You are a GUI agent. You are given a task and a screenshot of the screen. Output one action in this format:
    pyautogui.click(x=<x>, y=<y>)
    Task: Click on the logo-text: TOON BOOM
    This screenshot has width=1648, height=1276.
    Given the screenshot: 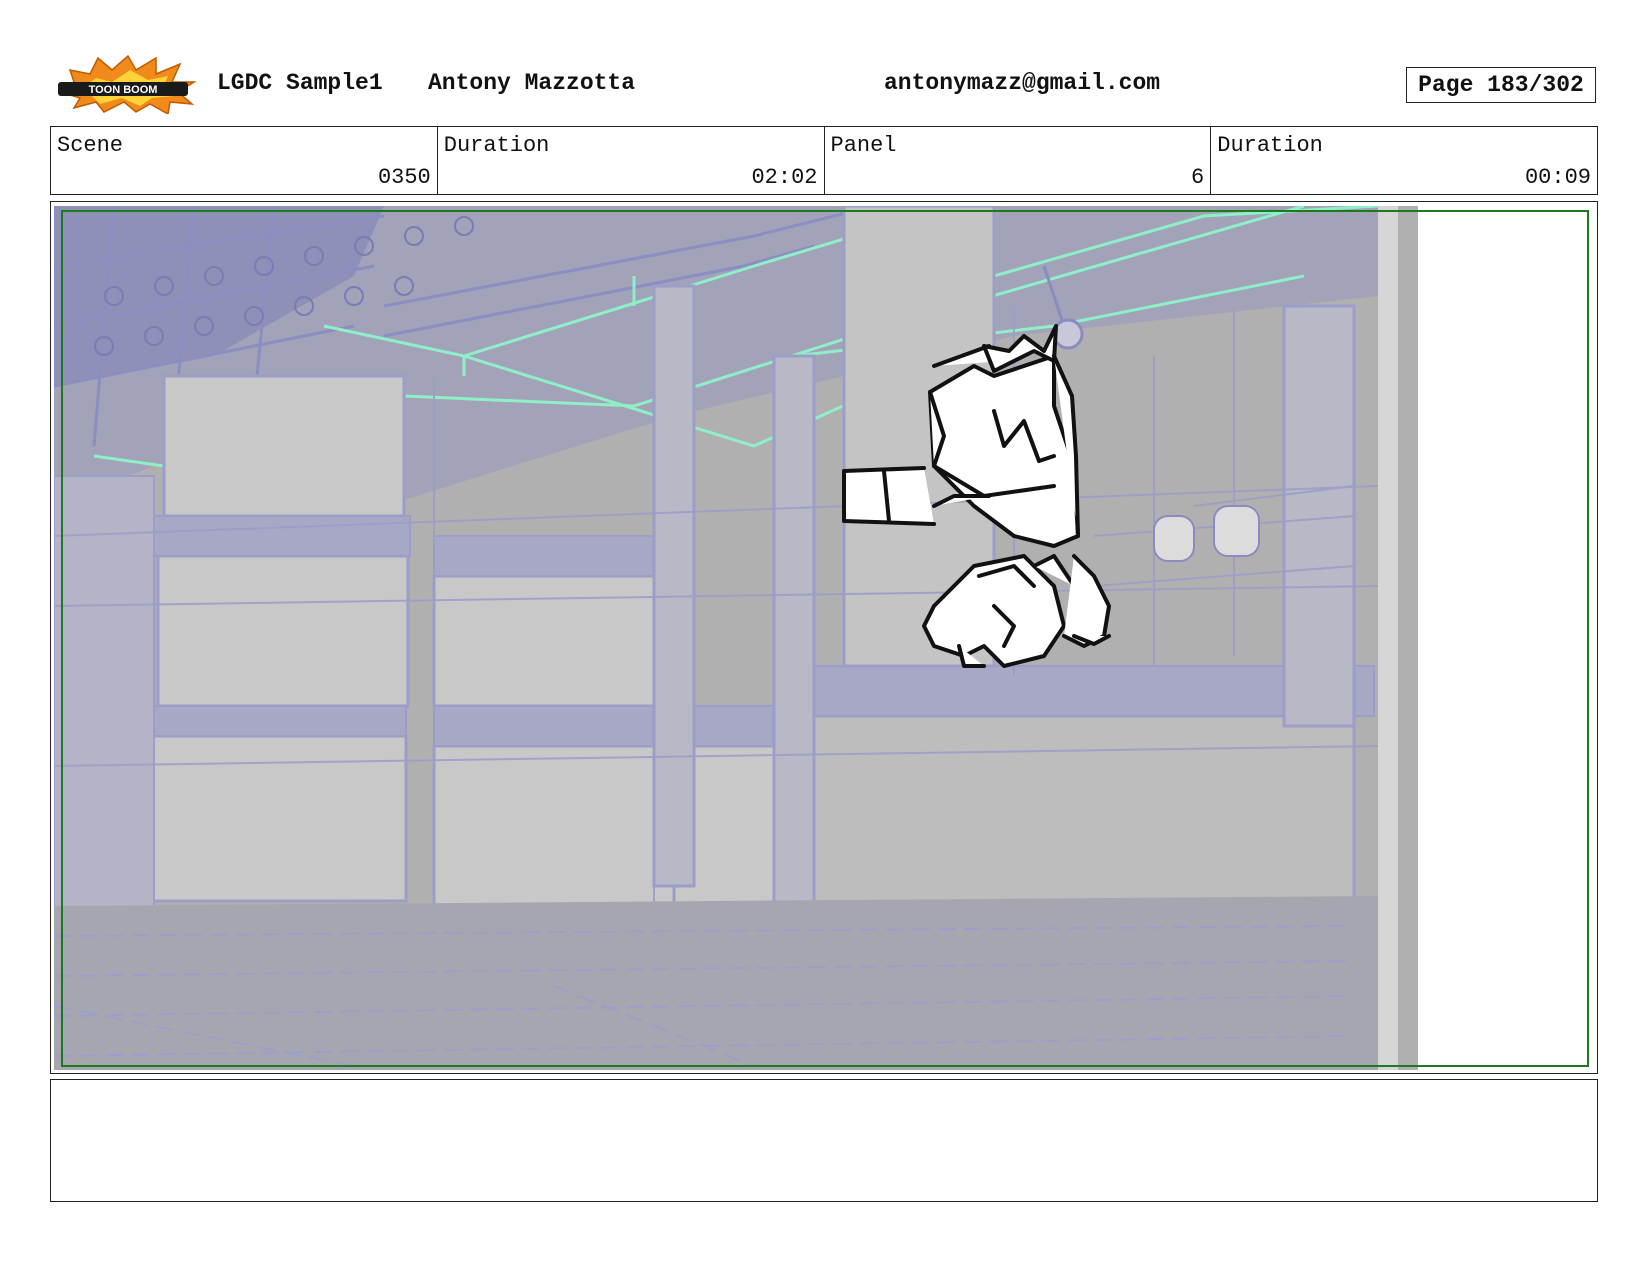 What is the action you would take?
    pyautogui.click(x=123, y=90)
    